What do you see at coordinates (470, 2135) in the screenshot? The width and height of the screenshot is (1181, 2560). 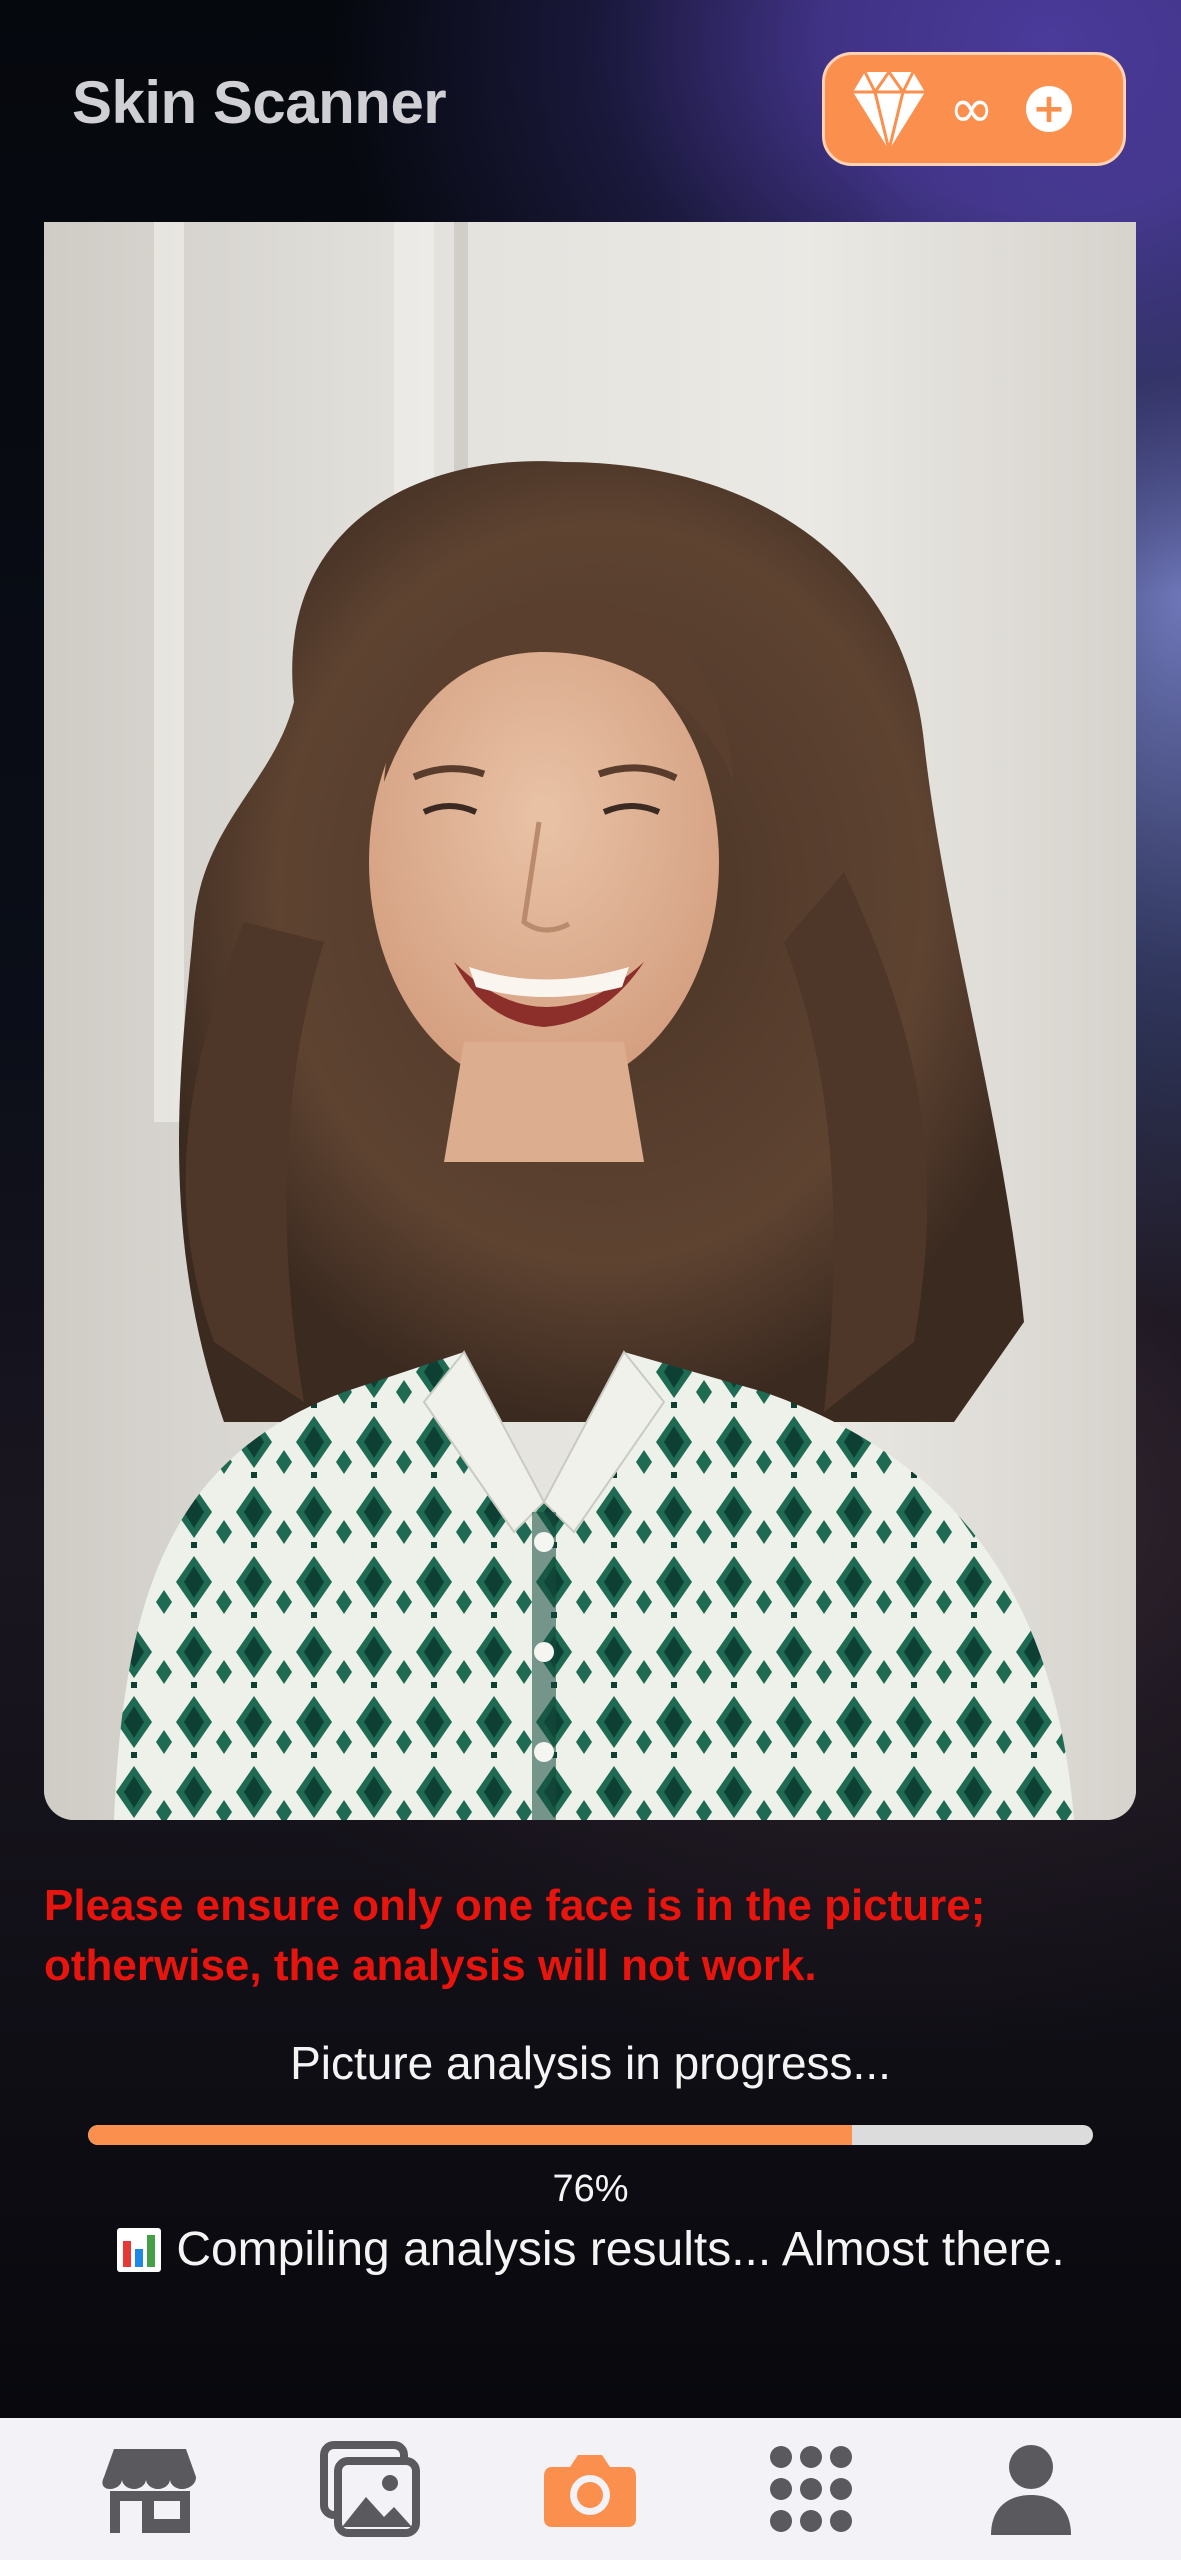 I see `progress-bar-fill` at bounding box center [470, 2135].